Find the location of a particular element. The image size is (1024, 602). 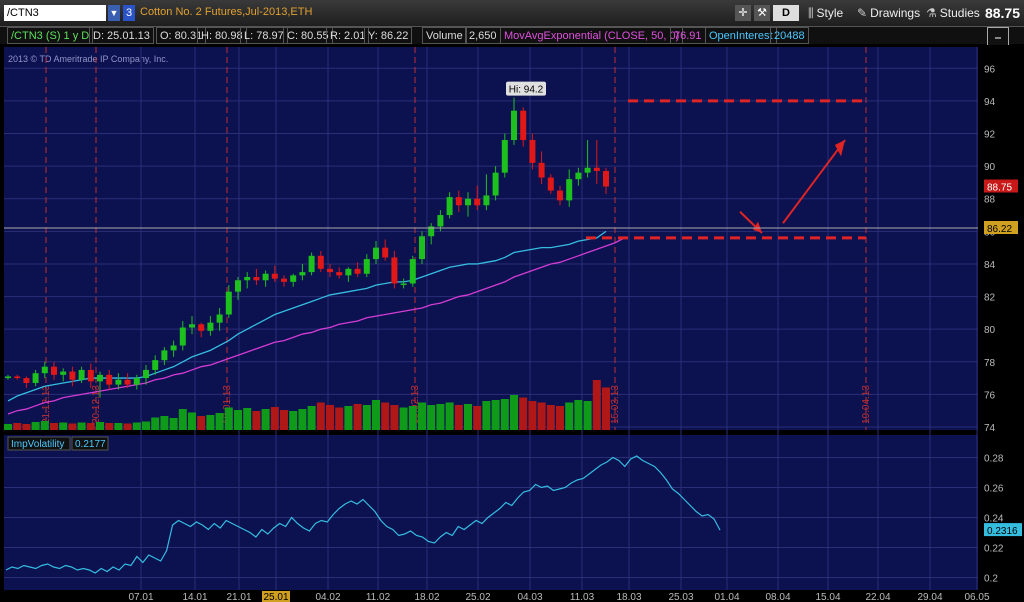

instrument-description: Cotton No. 2 Futures,Jul-2013,ETH is located at coordinates (226, 12).